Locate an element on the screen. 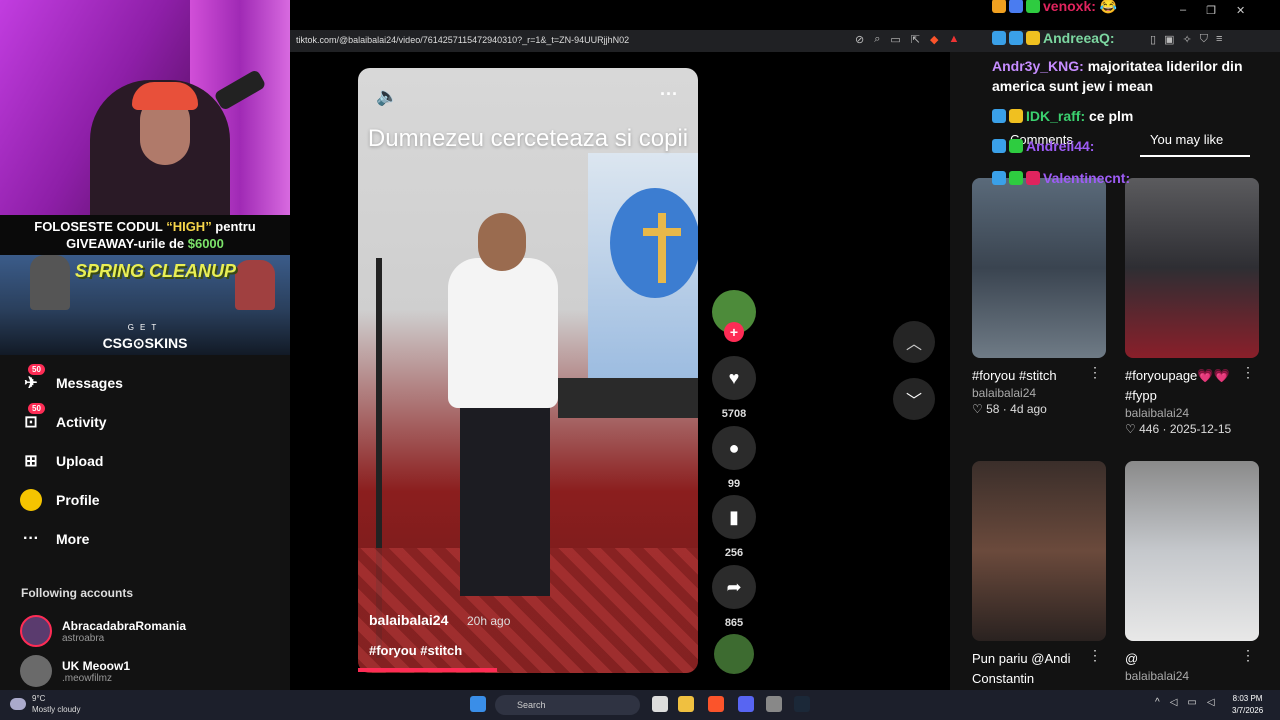  chat-message: Valentinecnt: is located at coordinates (1061, 178).